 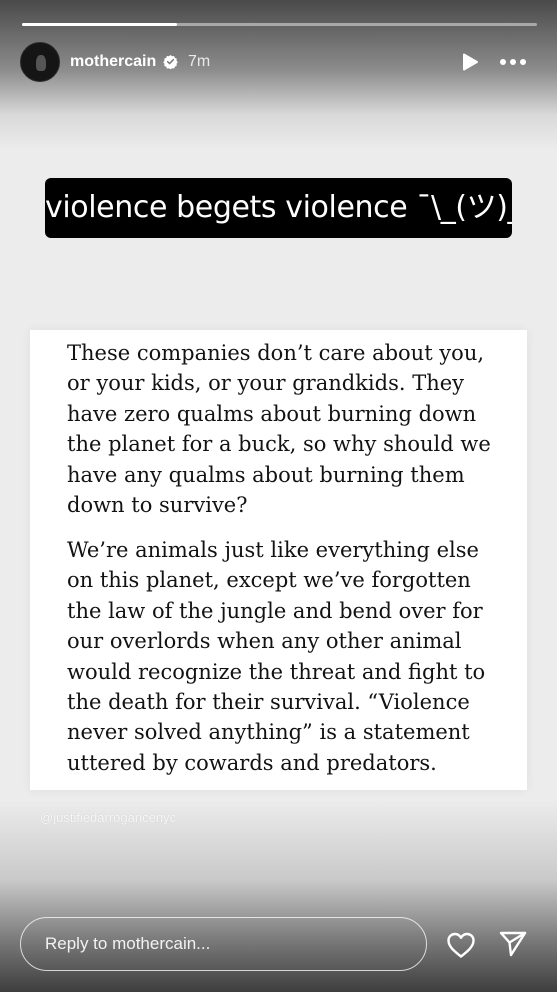 What do you see at coordinates (279, 24) in the screenshot?
I see `story-progress-bar` at bounding box center [279, 24].